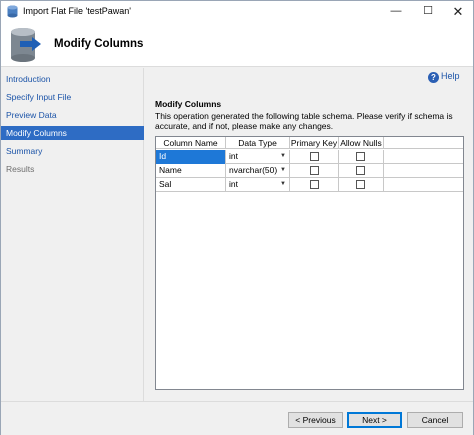 The image size is (474, 435). I want to click on cancel-button: Cancel, so click(435, 420).